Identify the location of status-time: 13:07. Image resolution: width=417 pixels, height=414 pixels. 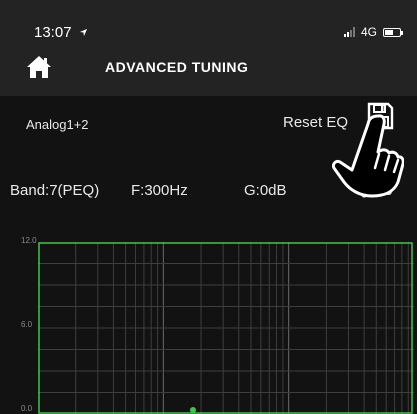
(61, 32).